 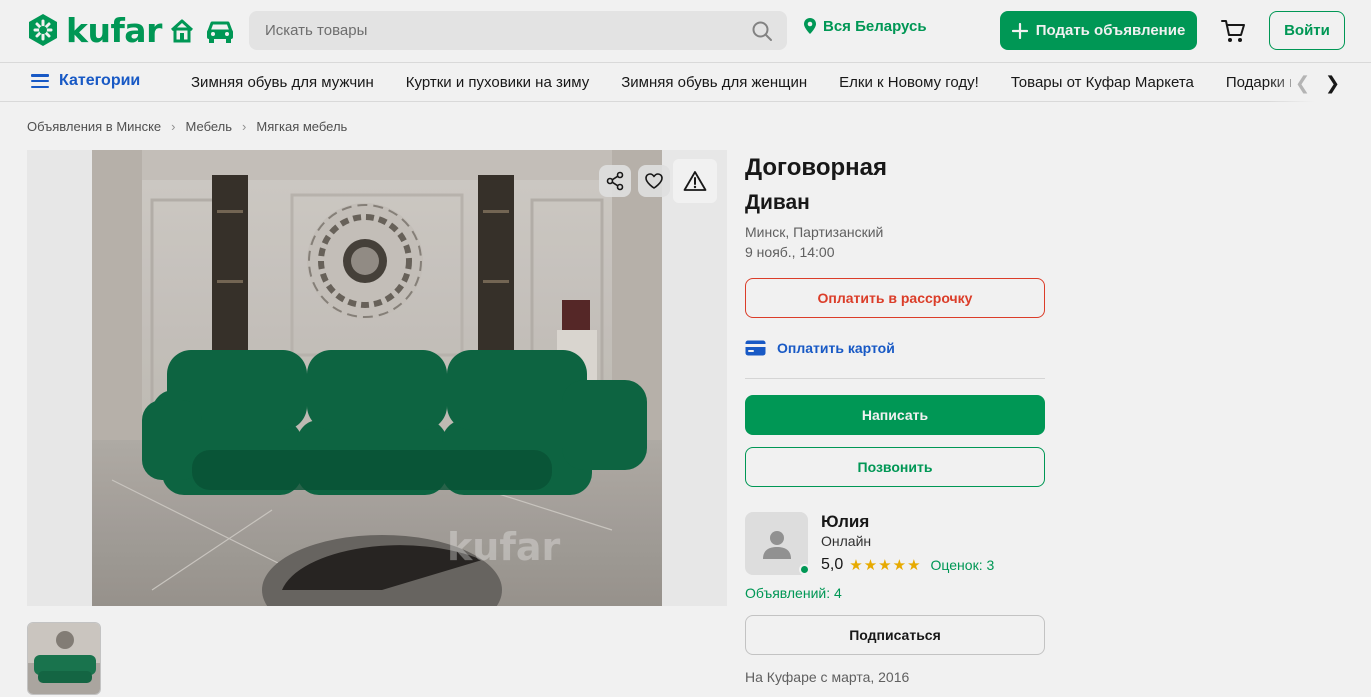 I want to click on card-pay-label: Оплатить картой, so click(x=836, y=348).